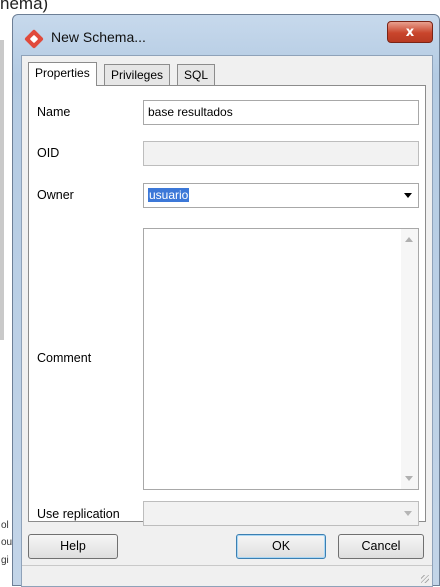 This screenshot has width=440, height=587. What do you see at coordinates (281, 195) in the screenshot?
I see `owner-select: usuario` at bounding box center [281, 195].